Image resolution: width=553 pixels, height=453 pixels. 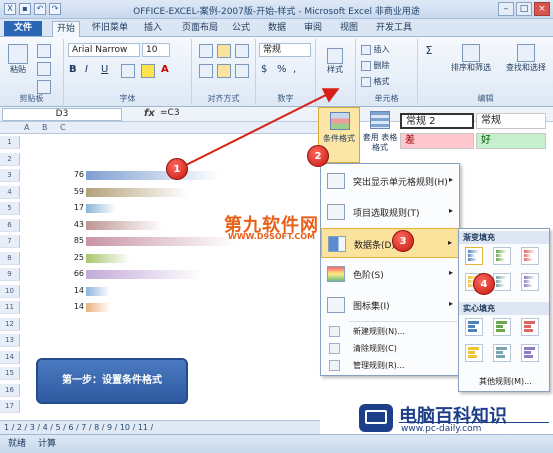 What do you see at coordinates (429, 50) in the screenshot?
I see `autosum-button: Σ` at bounding box center [429, 50].